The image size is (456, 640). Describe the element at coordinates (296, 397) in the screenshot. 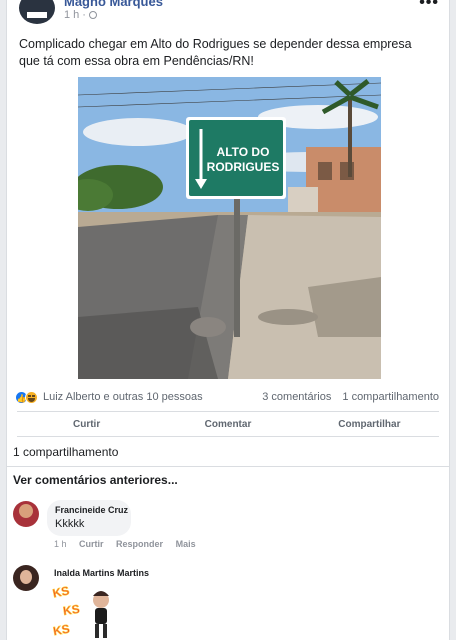

I see `comments-count: 3 comentários` at that location.